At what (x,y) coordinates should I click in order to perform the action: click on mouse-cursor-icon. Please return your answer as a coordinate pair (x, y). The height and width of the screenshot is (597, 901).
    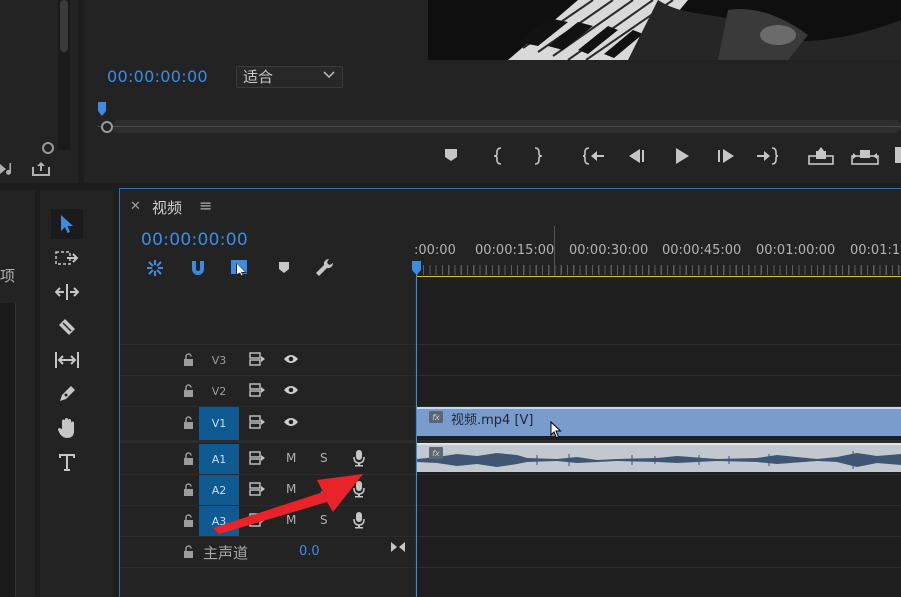
    Looking at the image, I should click on (556, 430).